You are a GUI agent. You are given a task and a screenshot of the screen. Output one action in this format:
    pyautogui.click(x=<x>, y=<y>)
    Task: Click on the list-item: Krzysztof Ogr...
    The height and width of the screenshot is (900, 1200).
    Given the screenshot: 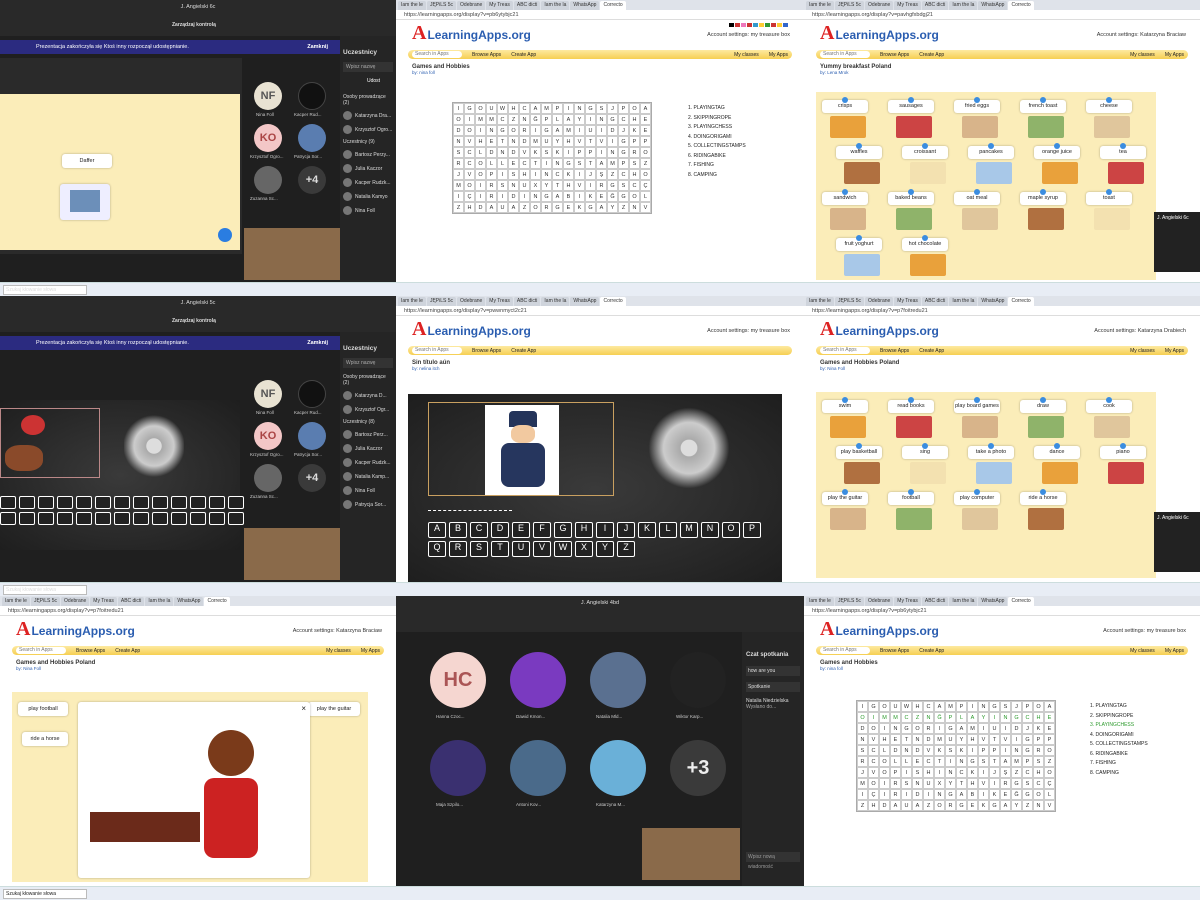 What is the action you would take?
    pyautogui.click(x=368, y=409)
    